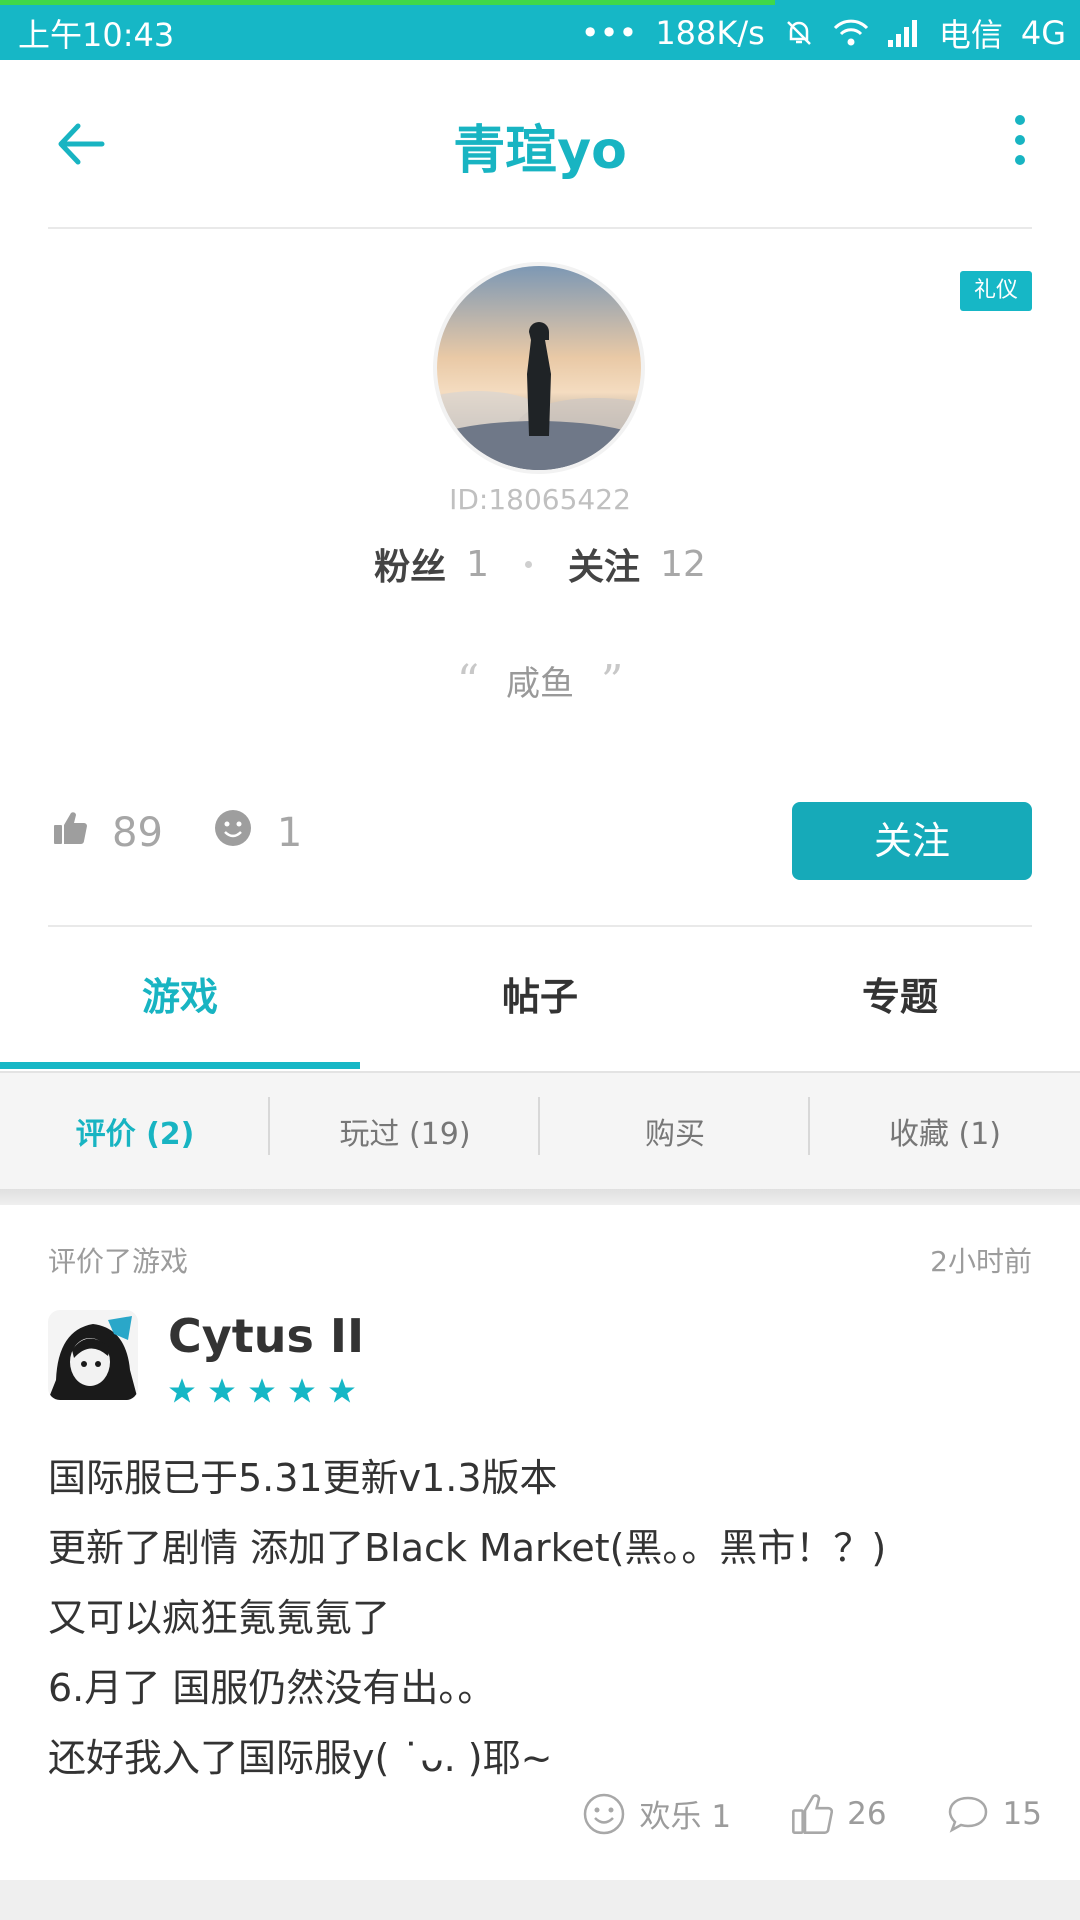 Image resolution: width=1080 pixels, height=1920 pixels. I want to click on game-icon, so click(93, 1355).